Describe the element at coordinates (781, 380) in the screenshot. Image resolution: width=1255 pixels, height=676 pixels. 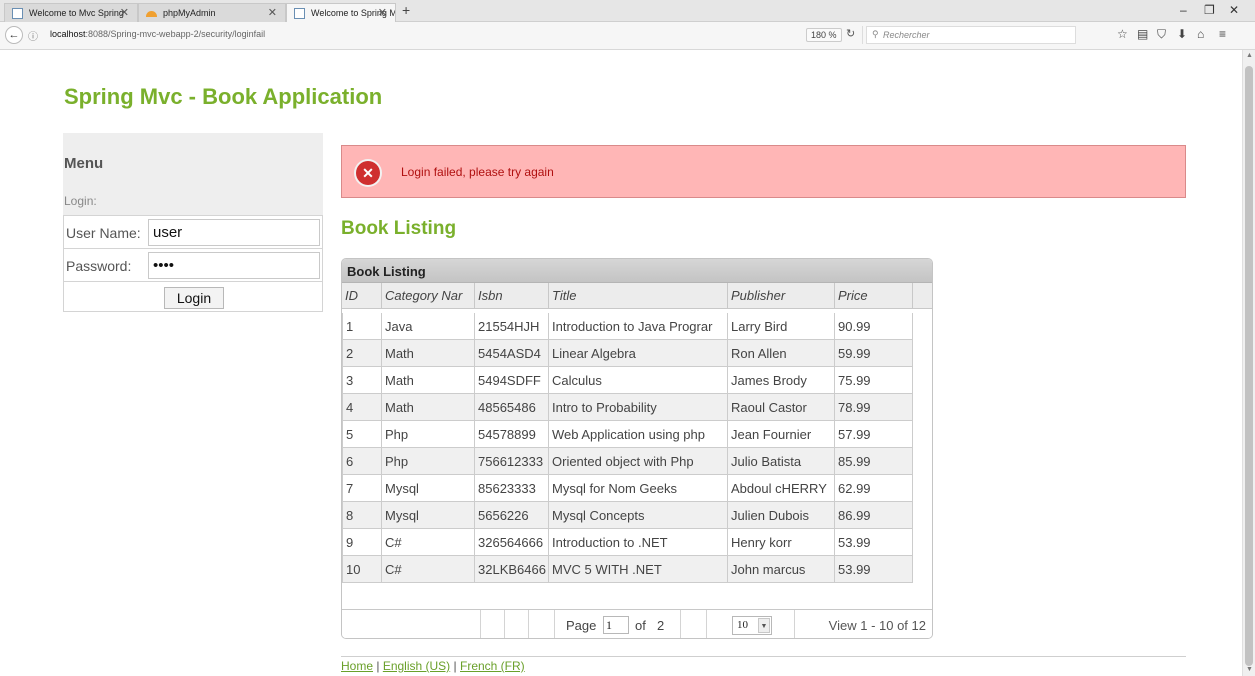
I see `cell-publisher: James Brody` at that location.